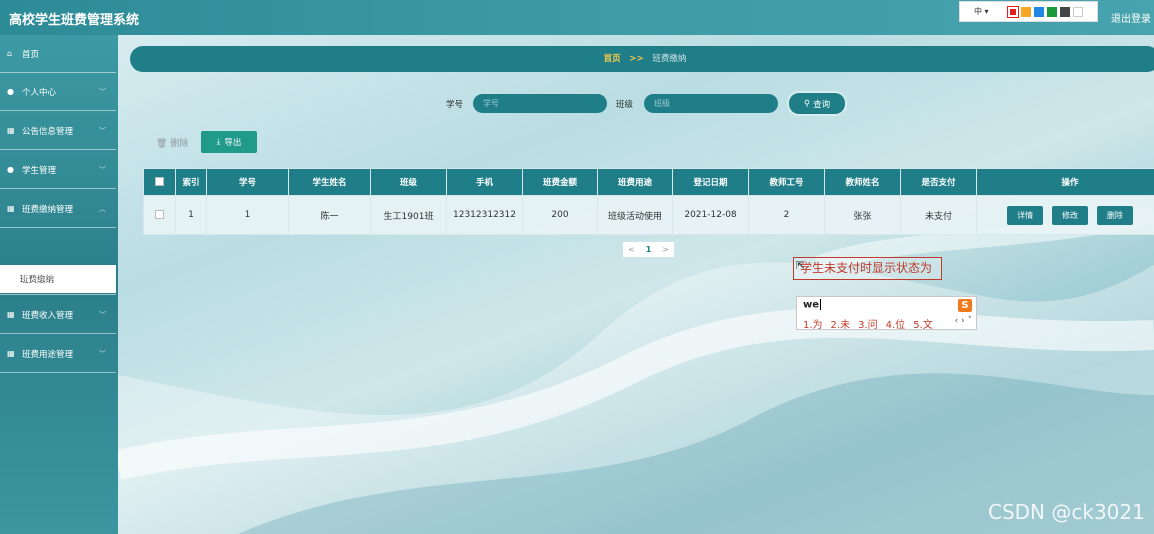 The width and height of the screenshot is (1154, 534). I want to click on search-icon: ⚲, so click(807, 103).